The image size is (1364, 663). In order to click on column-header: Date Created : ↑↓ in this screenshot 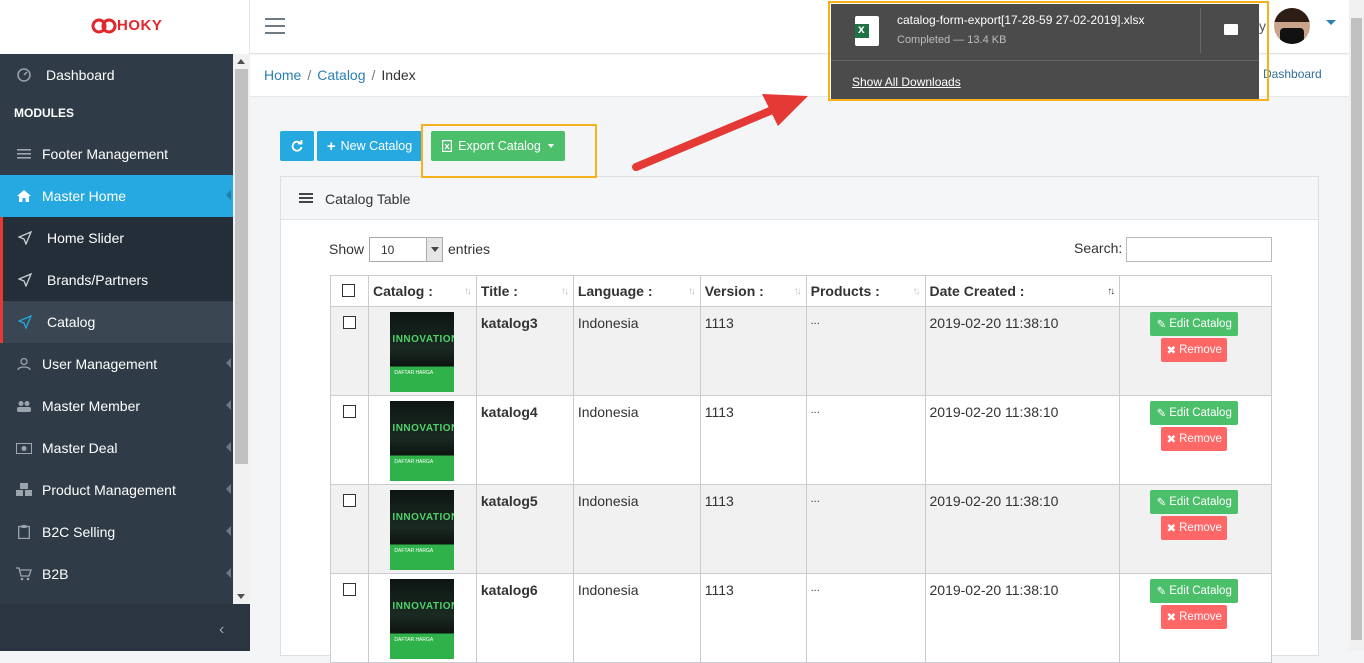, I will do `click(1022, 291)`.